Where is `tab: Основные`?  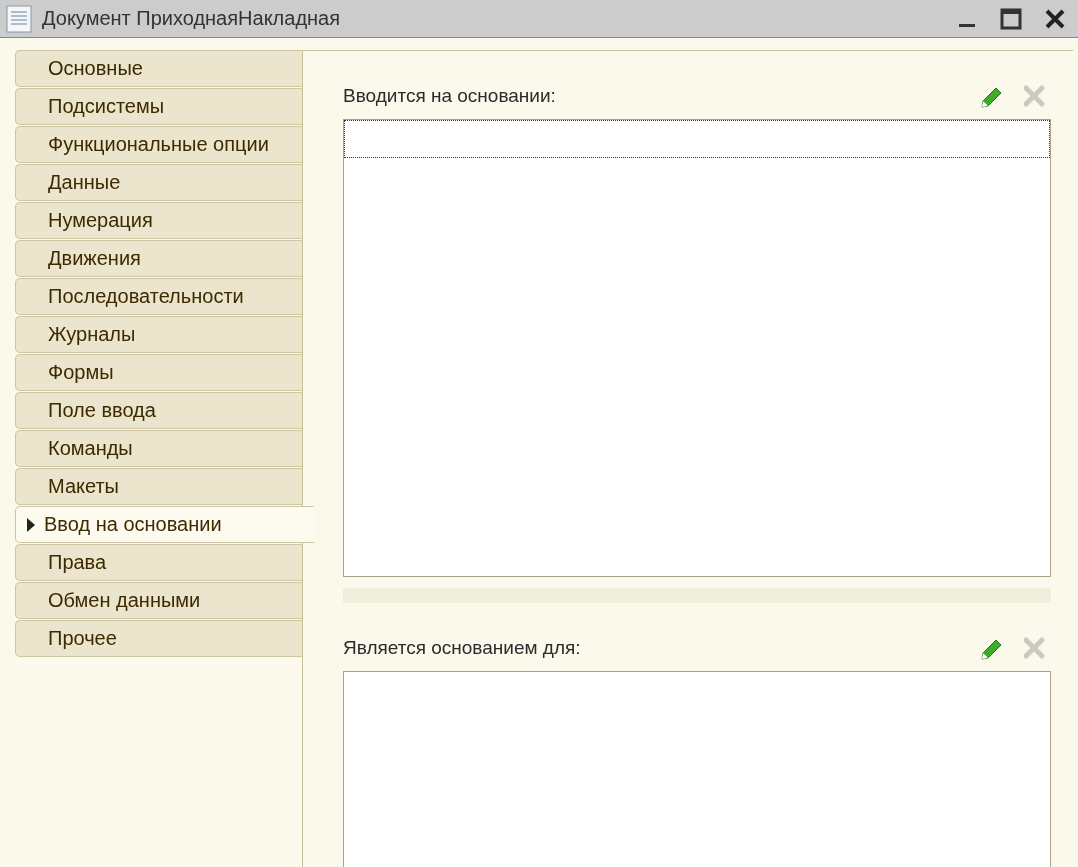 tab: Основные is located at coordinates (158, 68).